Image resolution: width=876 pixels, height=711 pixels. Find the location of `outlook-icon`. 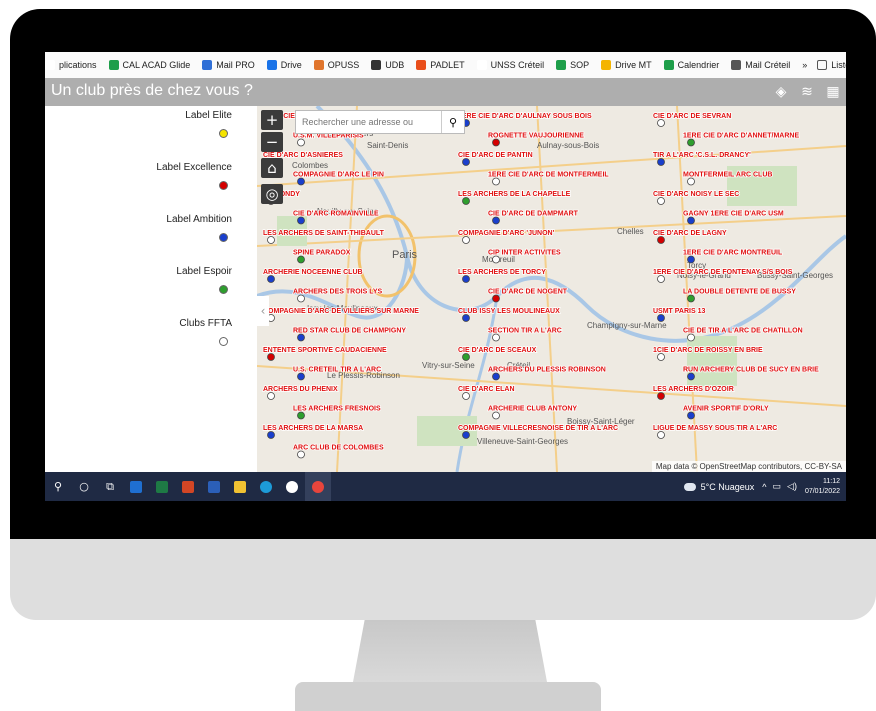

outlook-icon is located at coordinates (136, 486).